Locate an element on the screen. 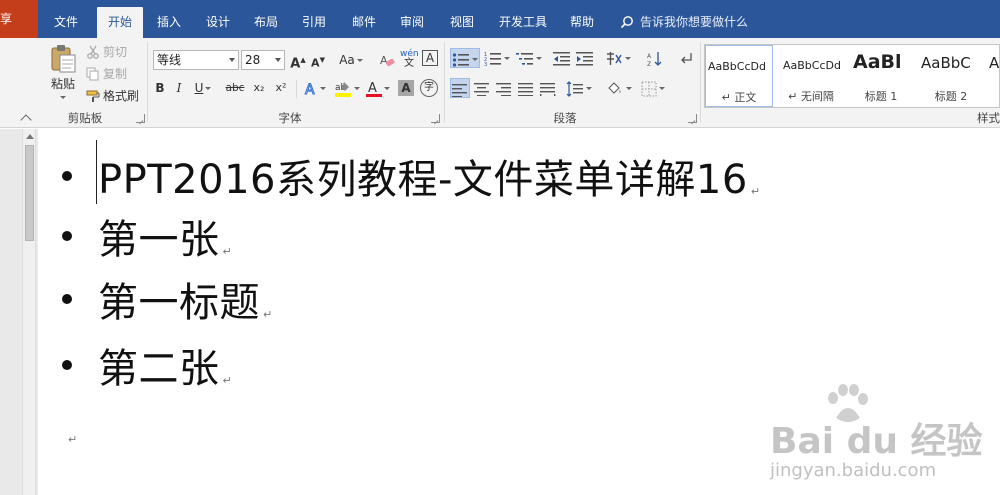 This screenshot has height=495, width=1000. style-heading-1: AaBl 标题 1 is located at coordinates (881, 76).